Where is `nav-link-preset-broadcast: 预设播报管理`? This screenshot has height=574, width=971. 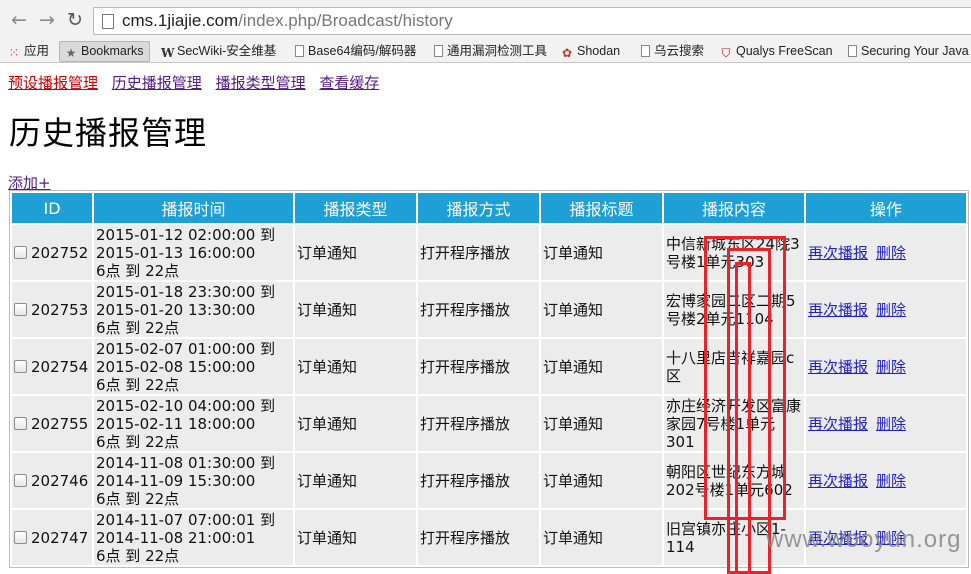
nav-link-preset-broadcast: 预设播报管理 is located at coordinates (53, 83).